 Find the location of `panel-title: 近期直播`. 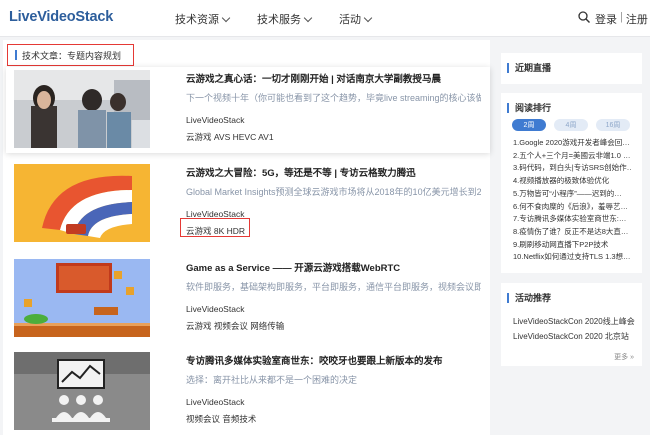

panel-title: 近期直播 is located at coordinates (533, 68).